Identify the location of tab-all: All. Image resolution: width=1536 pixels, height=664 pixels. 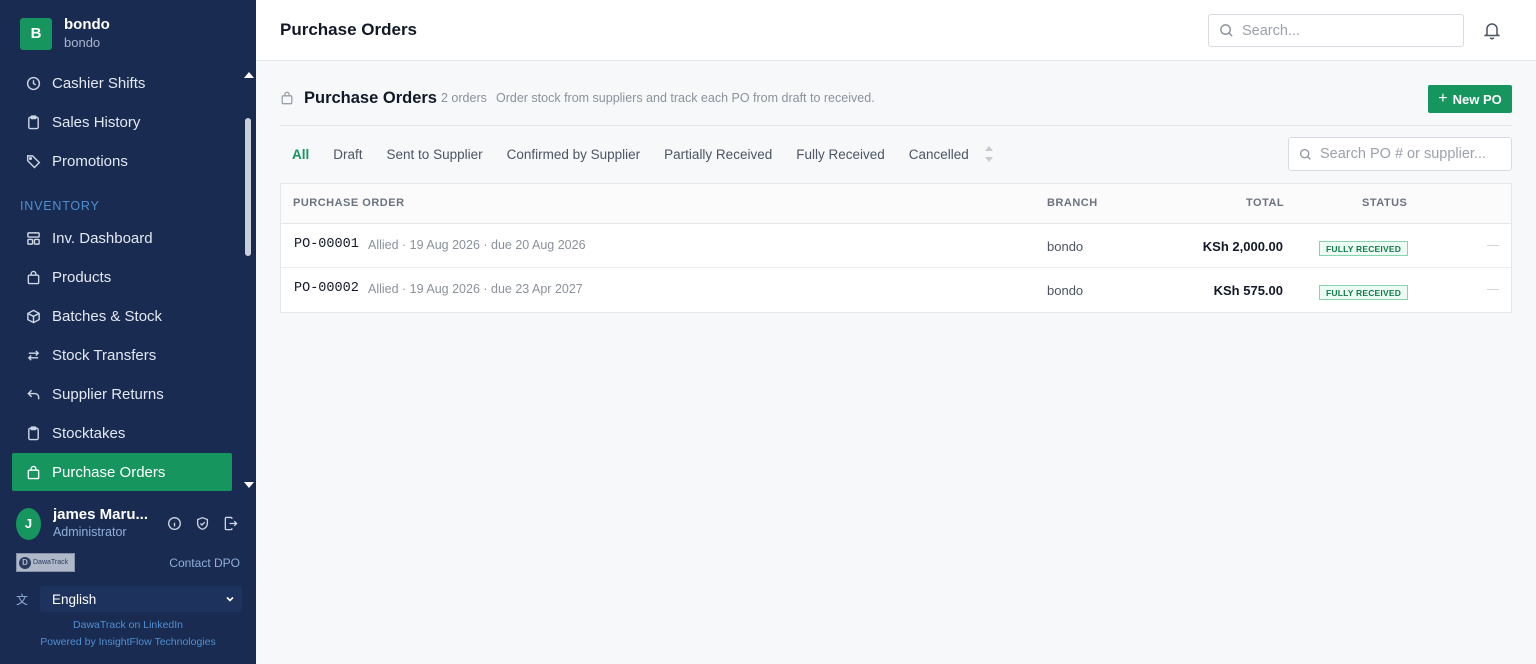
(300, 154).